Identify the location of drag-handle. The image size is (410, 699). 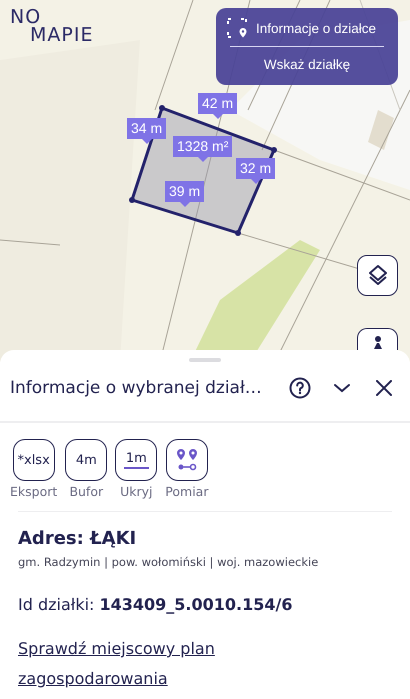
(205, 360).